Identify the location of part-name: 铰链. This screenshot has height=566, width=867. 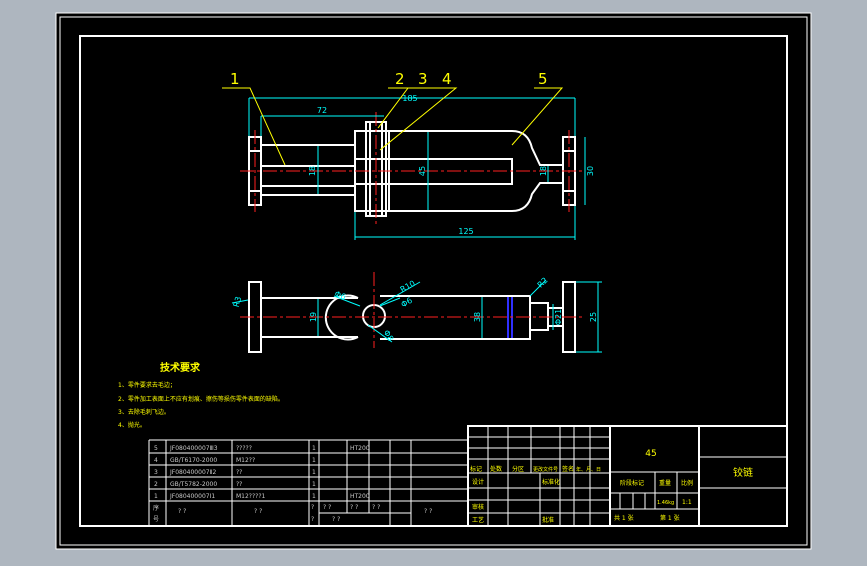
(743, 472).